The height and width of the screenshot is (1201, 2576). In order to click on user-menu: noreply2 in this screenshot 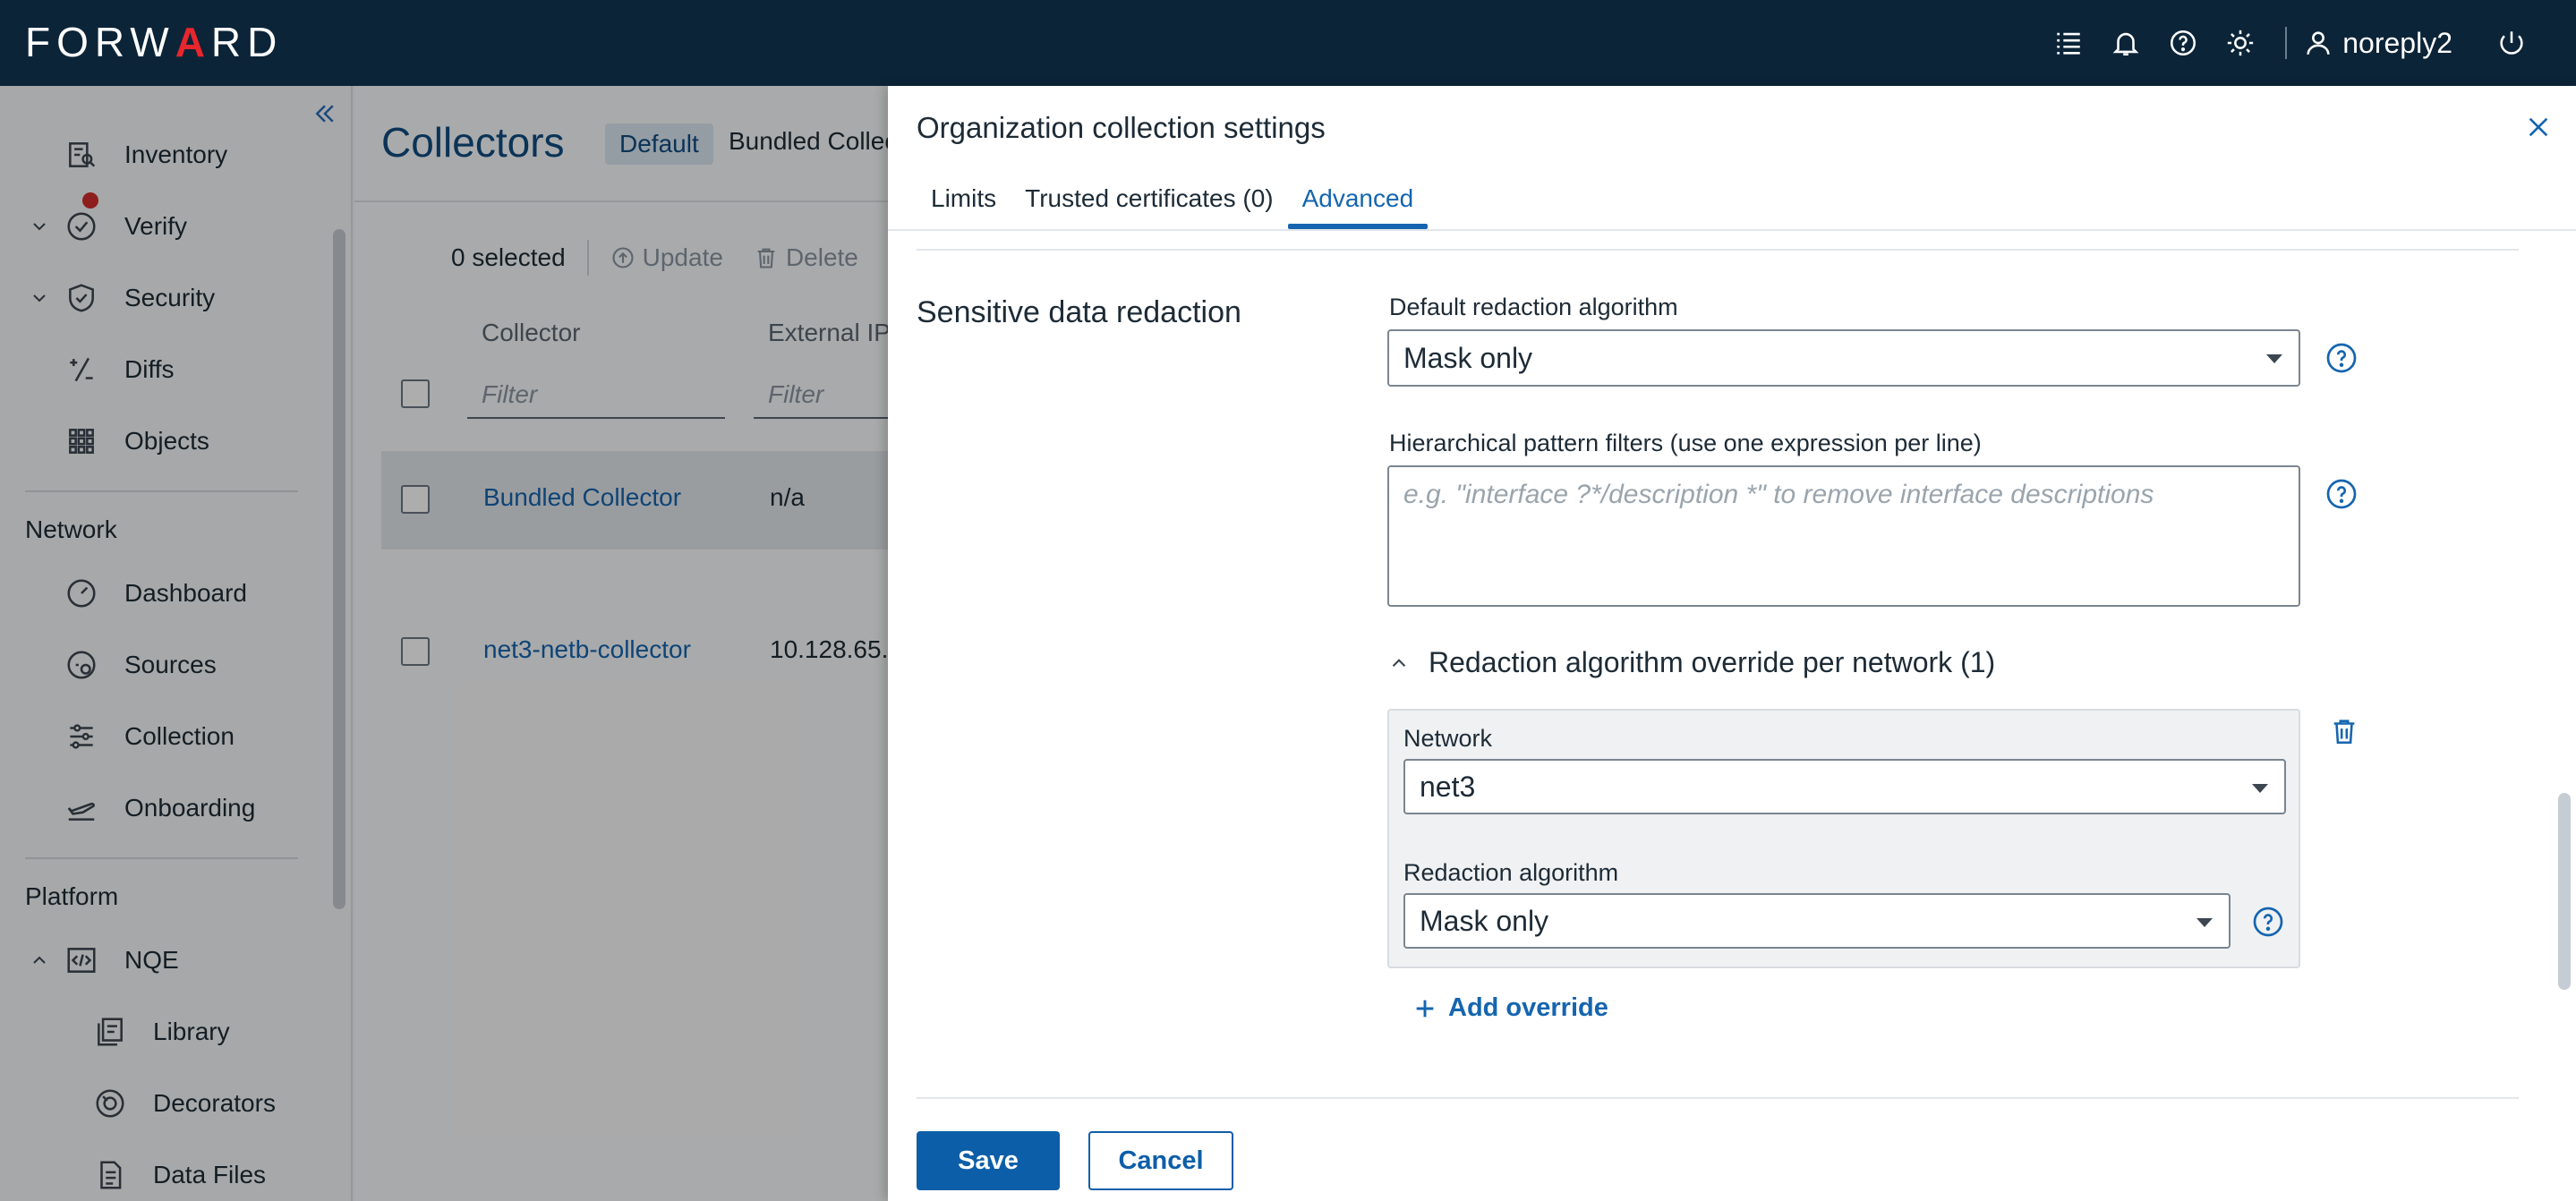, I will do `click(2377, 43)`.